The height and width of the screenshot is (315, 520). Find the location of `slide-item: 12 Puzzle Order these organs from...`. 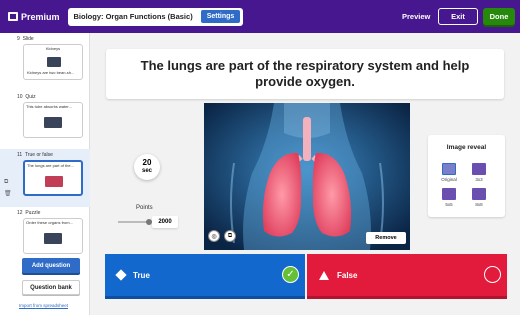

slide-item: 12 Puzzle Order these organs from... is located at coordinates (45, 236).